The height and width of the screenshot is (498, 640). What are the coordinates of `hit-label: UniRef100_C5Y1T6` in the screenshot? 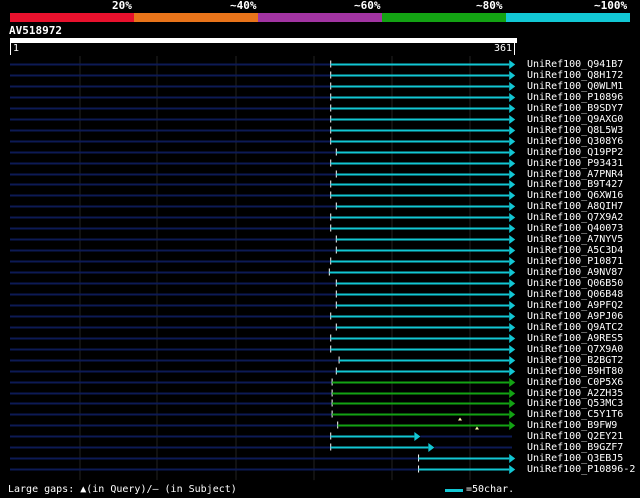 It's located at (575, 414).